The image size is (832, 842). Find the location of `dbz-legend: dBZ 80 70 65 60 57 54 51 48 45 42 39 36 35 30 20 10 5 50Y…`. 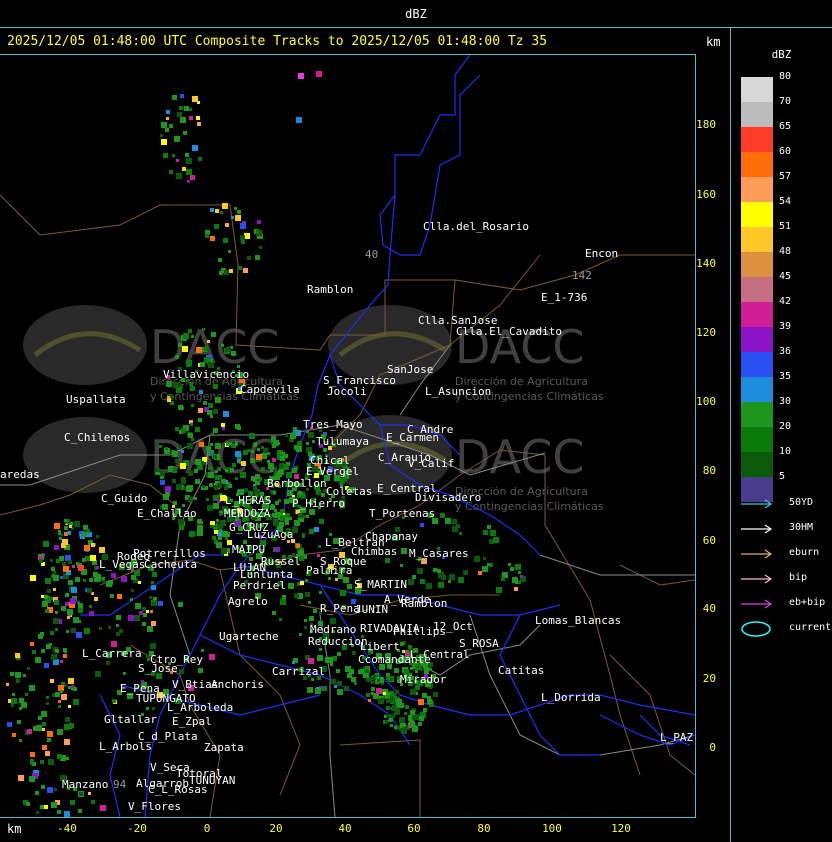

dbz-legend: dBZ 80 70 65 60 57 54 51 48 45 42 39 36 35 30 20 10 5 50Y… is located at coordinates (781, 435).